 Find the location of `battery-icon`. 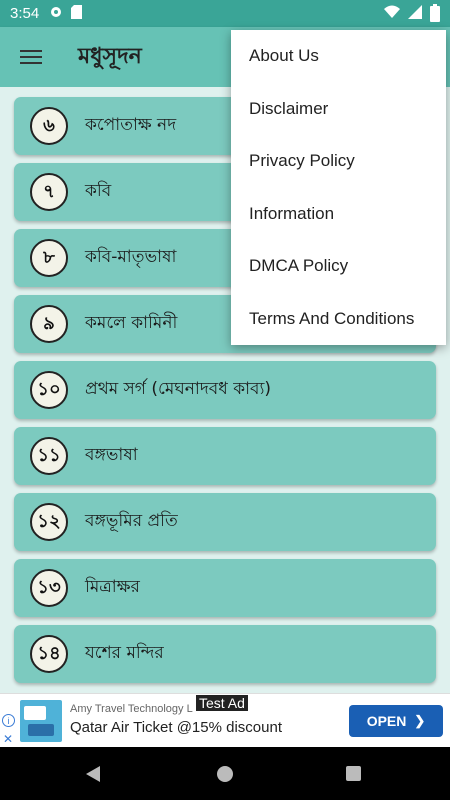

battery-icon is located at coordinates (435, 12).